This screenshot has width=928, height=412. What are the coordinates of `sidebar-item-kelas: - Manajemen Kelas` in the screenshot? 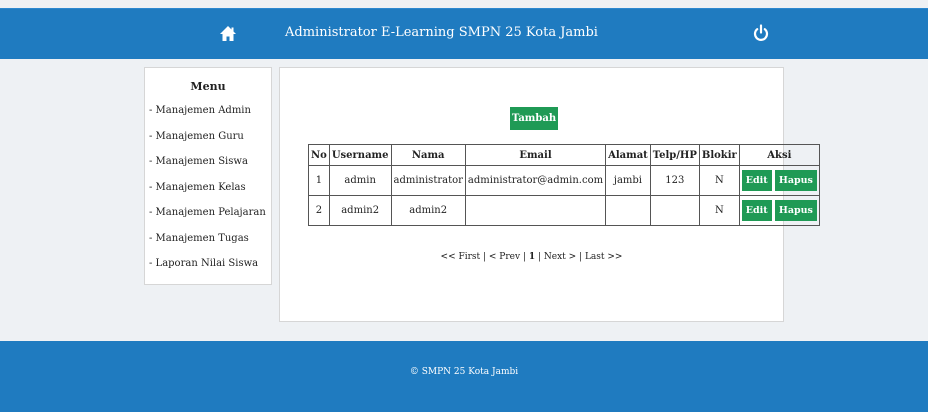 It's located at (207, 194).